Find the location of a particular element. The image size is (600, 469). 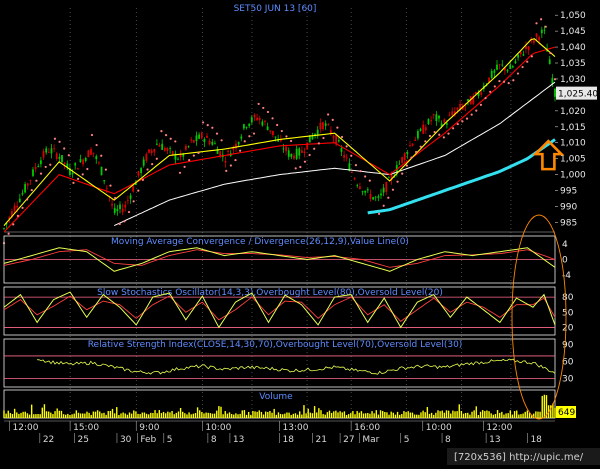

date-axis-label: 27 is located at coordinates (348, 440).